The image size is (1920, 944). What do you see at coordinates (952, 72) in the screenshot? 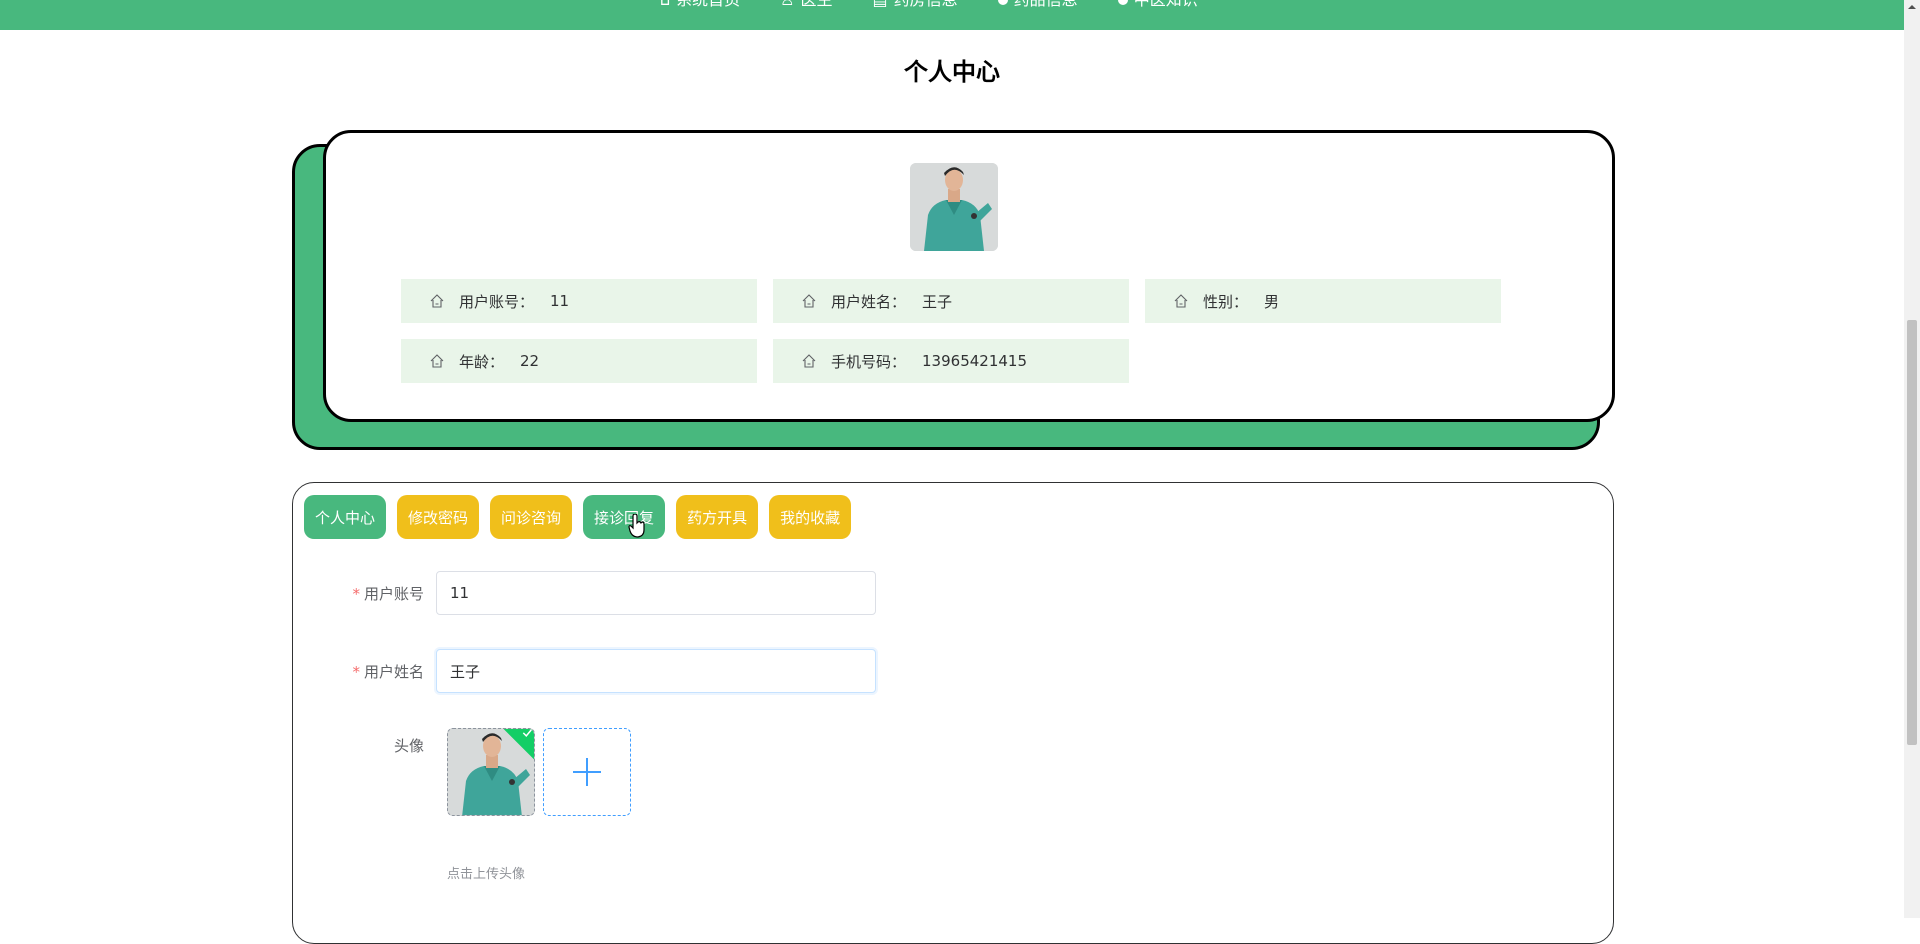
I see `page-title: 个人中心` at bounding box center [952, 72].